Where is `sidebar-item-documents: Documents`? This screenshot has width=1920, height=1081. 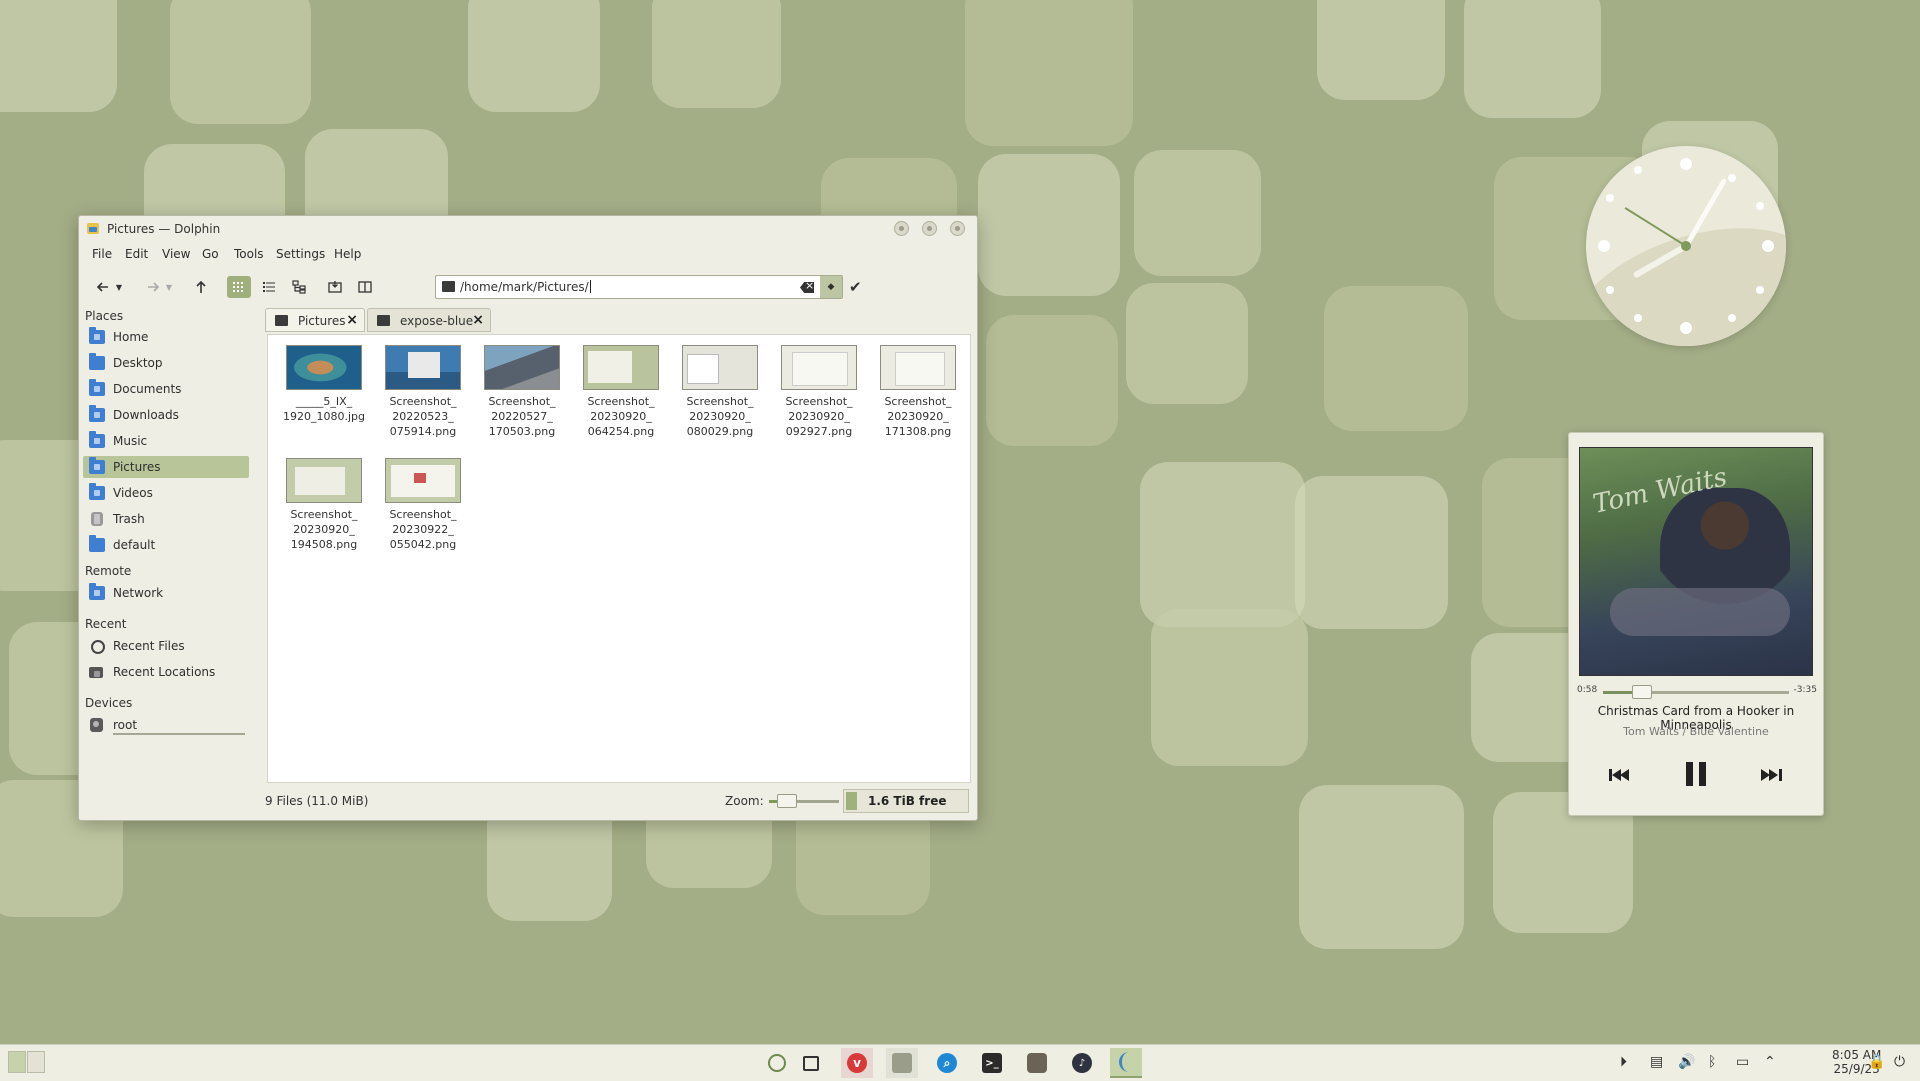
sidebar-item-documents: Documents is located at coordinates (166, 389).